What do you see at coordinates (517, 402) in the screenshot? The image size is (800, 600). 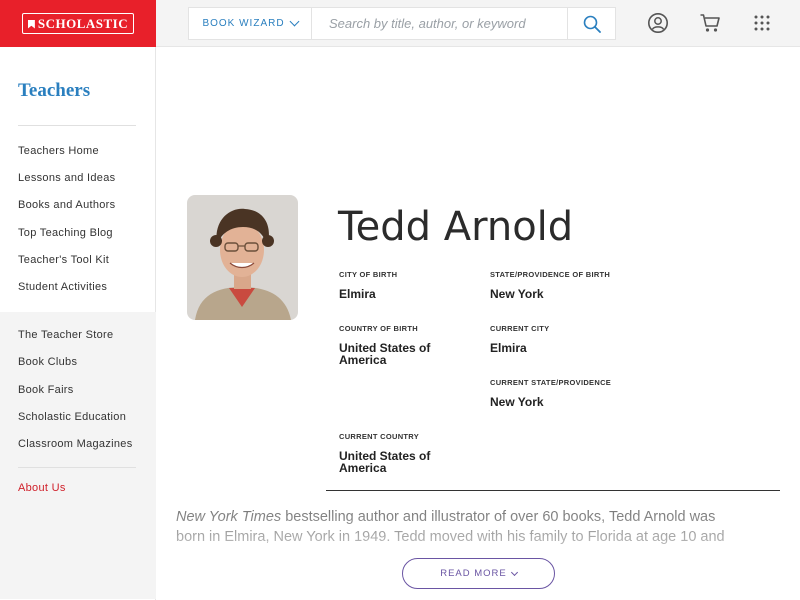 I see `current-state-value: New York` at bounding box center [517, 402].